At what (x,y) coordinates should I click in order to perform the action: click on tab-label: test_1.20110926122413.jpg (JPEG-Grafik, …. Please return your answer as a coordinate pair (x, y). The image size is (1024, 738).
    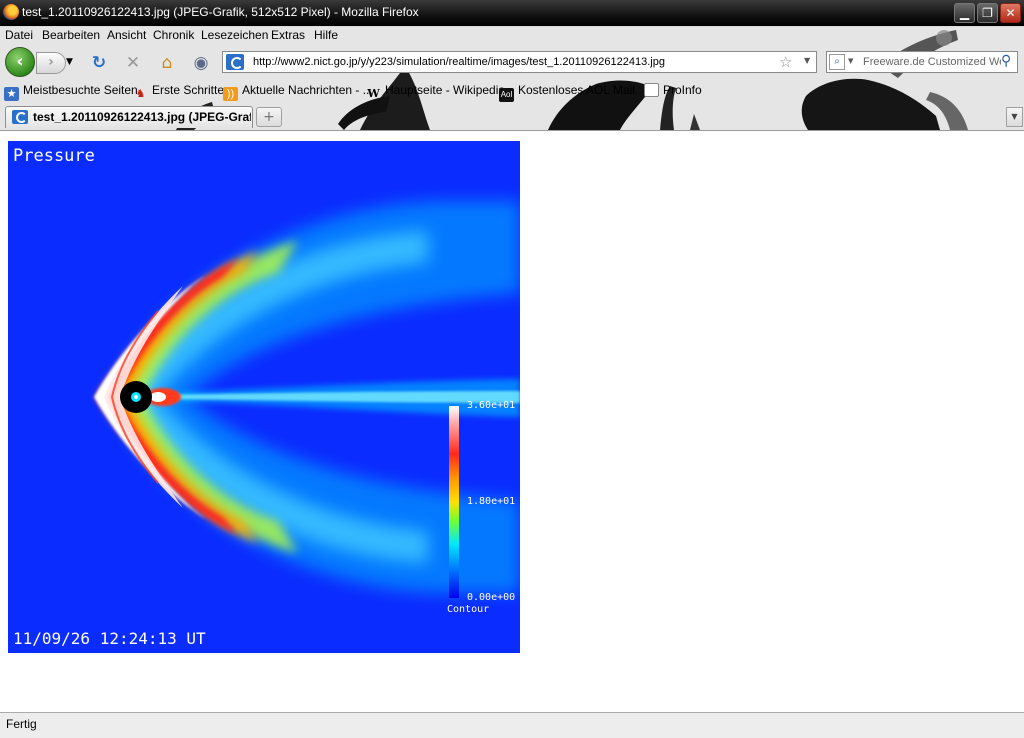
    Looking at the image, I should click on (142, 117).